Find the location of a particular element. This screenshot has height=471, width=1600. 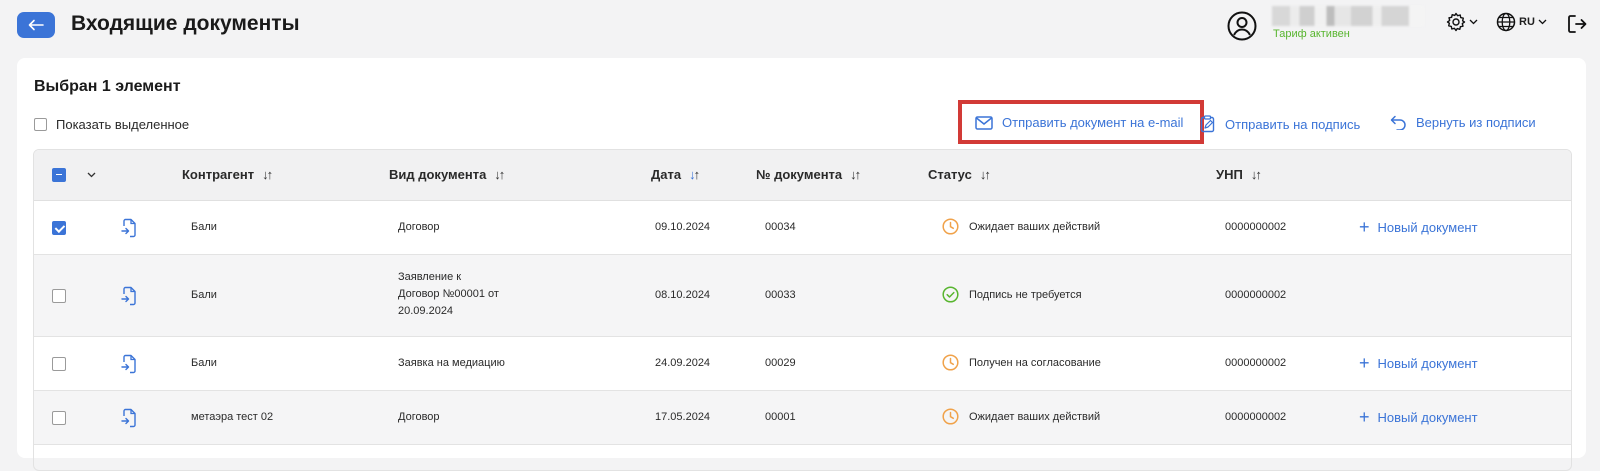

column-doc-number: № документа ↓↑ is located at coordinates (808, 174).